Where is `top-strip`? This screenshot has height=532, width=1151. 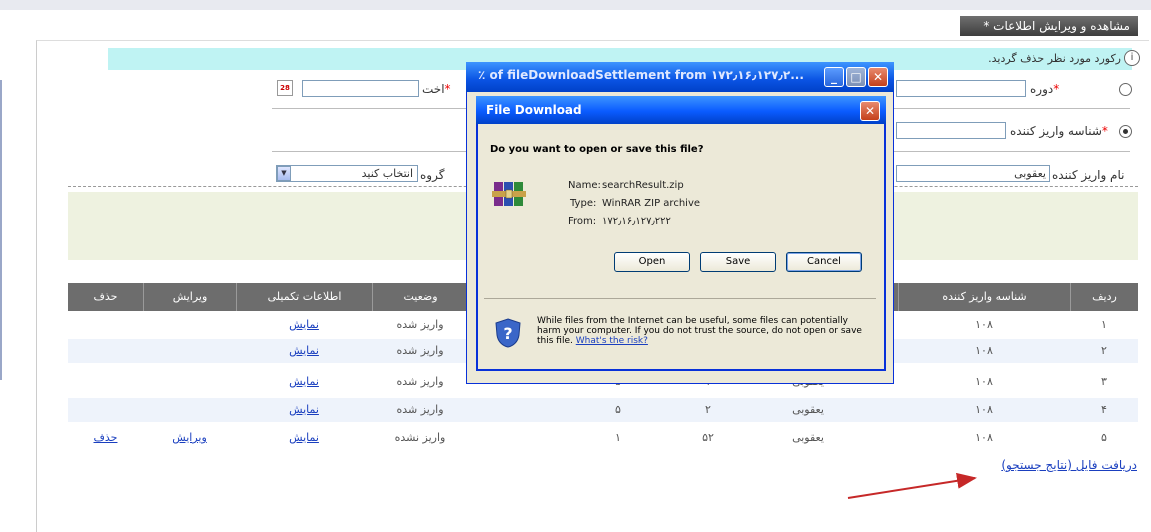
top-strip is located at coordinates (575, 5).